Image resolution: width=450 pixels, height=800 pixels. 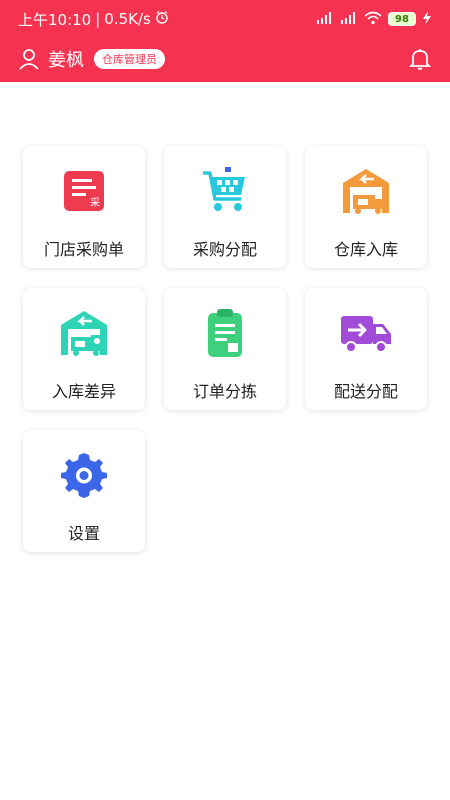 I want to click on status-bar: 上午10:10 | 0.5K/s 98, so click(x=225, y=19).